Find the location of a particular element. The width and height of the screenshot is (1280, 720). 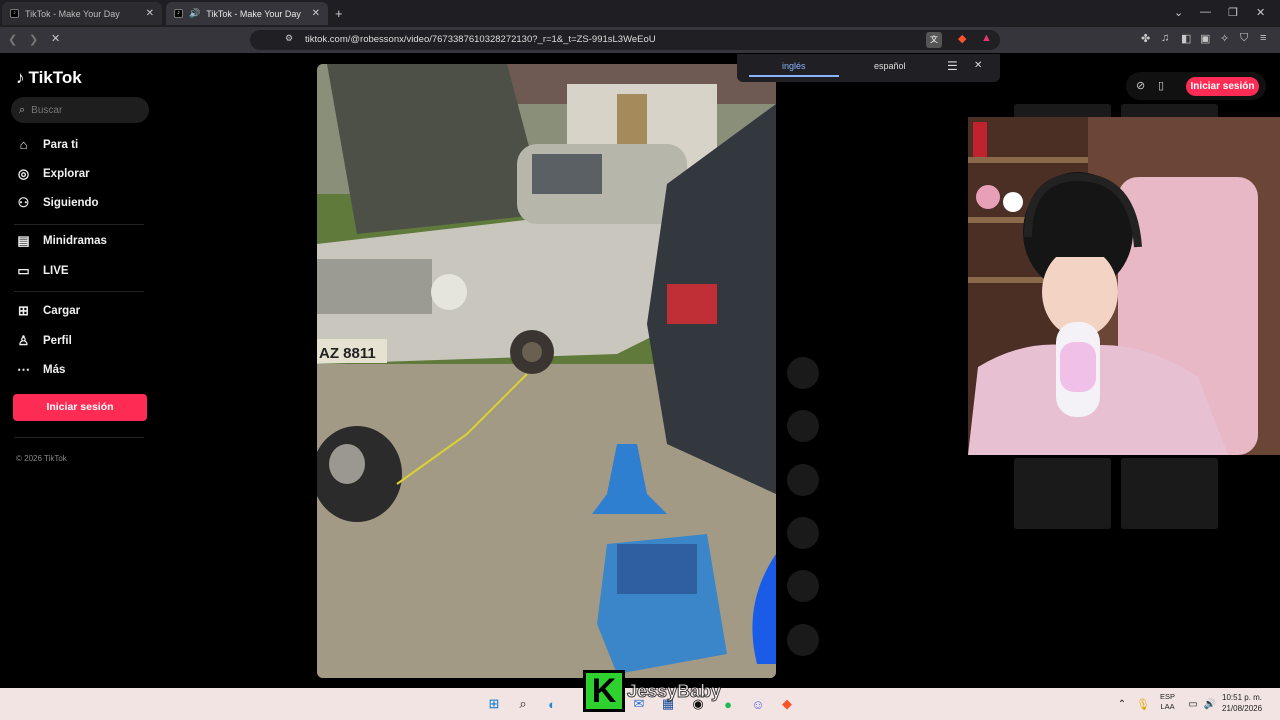

live-icon: ▭ is located at coordinates (23, 270).